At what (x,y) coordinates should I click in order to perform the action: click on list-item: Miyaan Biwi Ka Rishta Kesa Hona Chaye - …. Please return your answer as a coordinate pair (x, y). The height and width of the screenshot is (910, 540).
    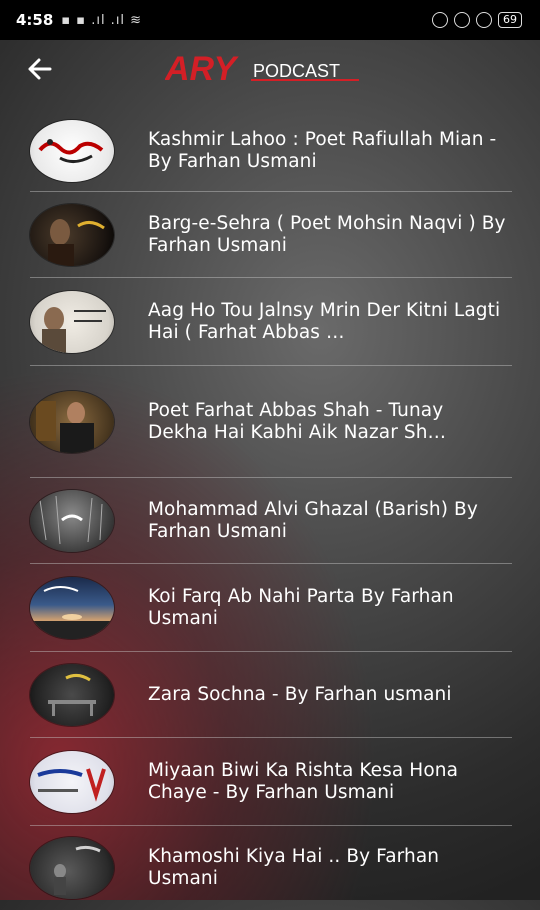
    Looking at the image, I should click on (285, 782).